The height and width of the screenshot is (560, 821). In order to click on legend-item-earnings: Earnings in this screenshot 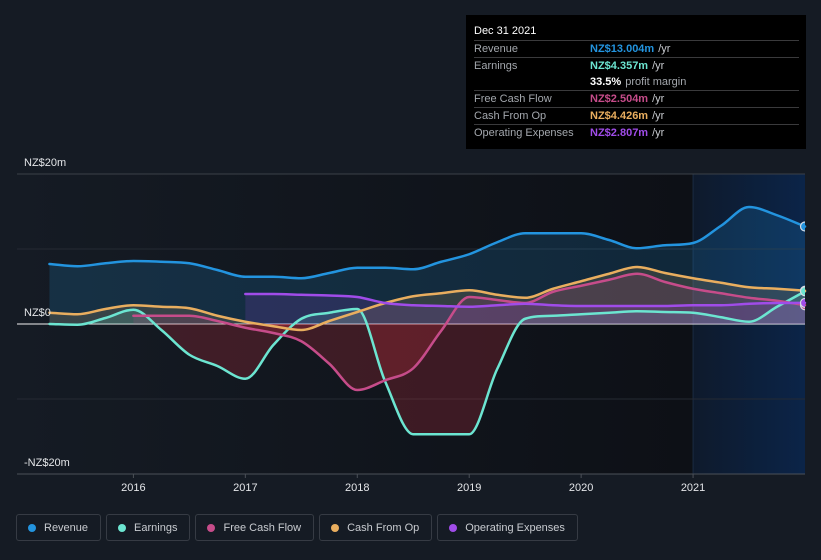, I will do `click(148, 527)`.